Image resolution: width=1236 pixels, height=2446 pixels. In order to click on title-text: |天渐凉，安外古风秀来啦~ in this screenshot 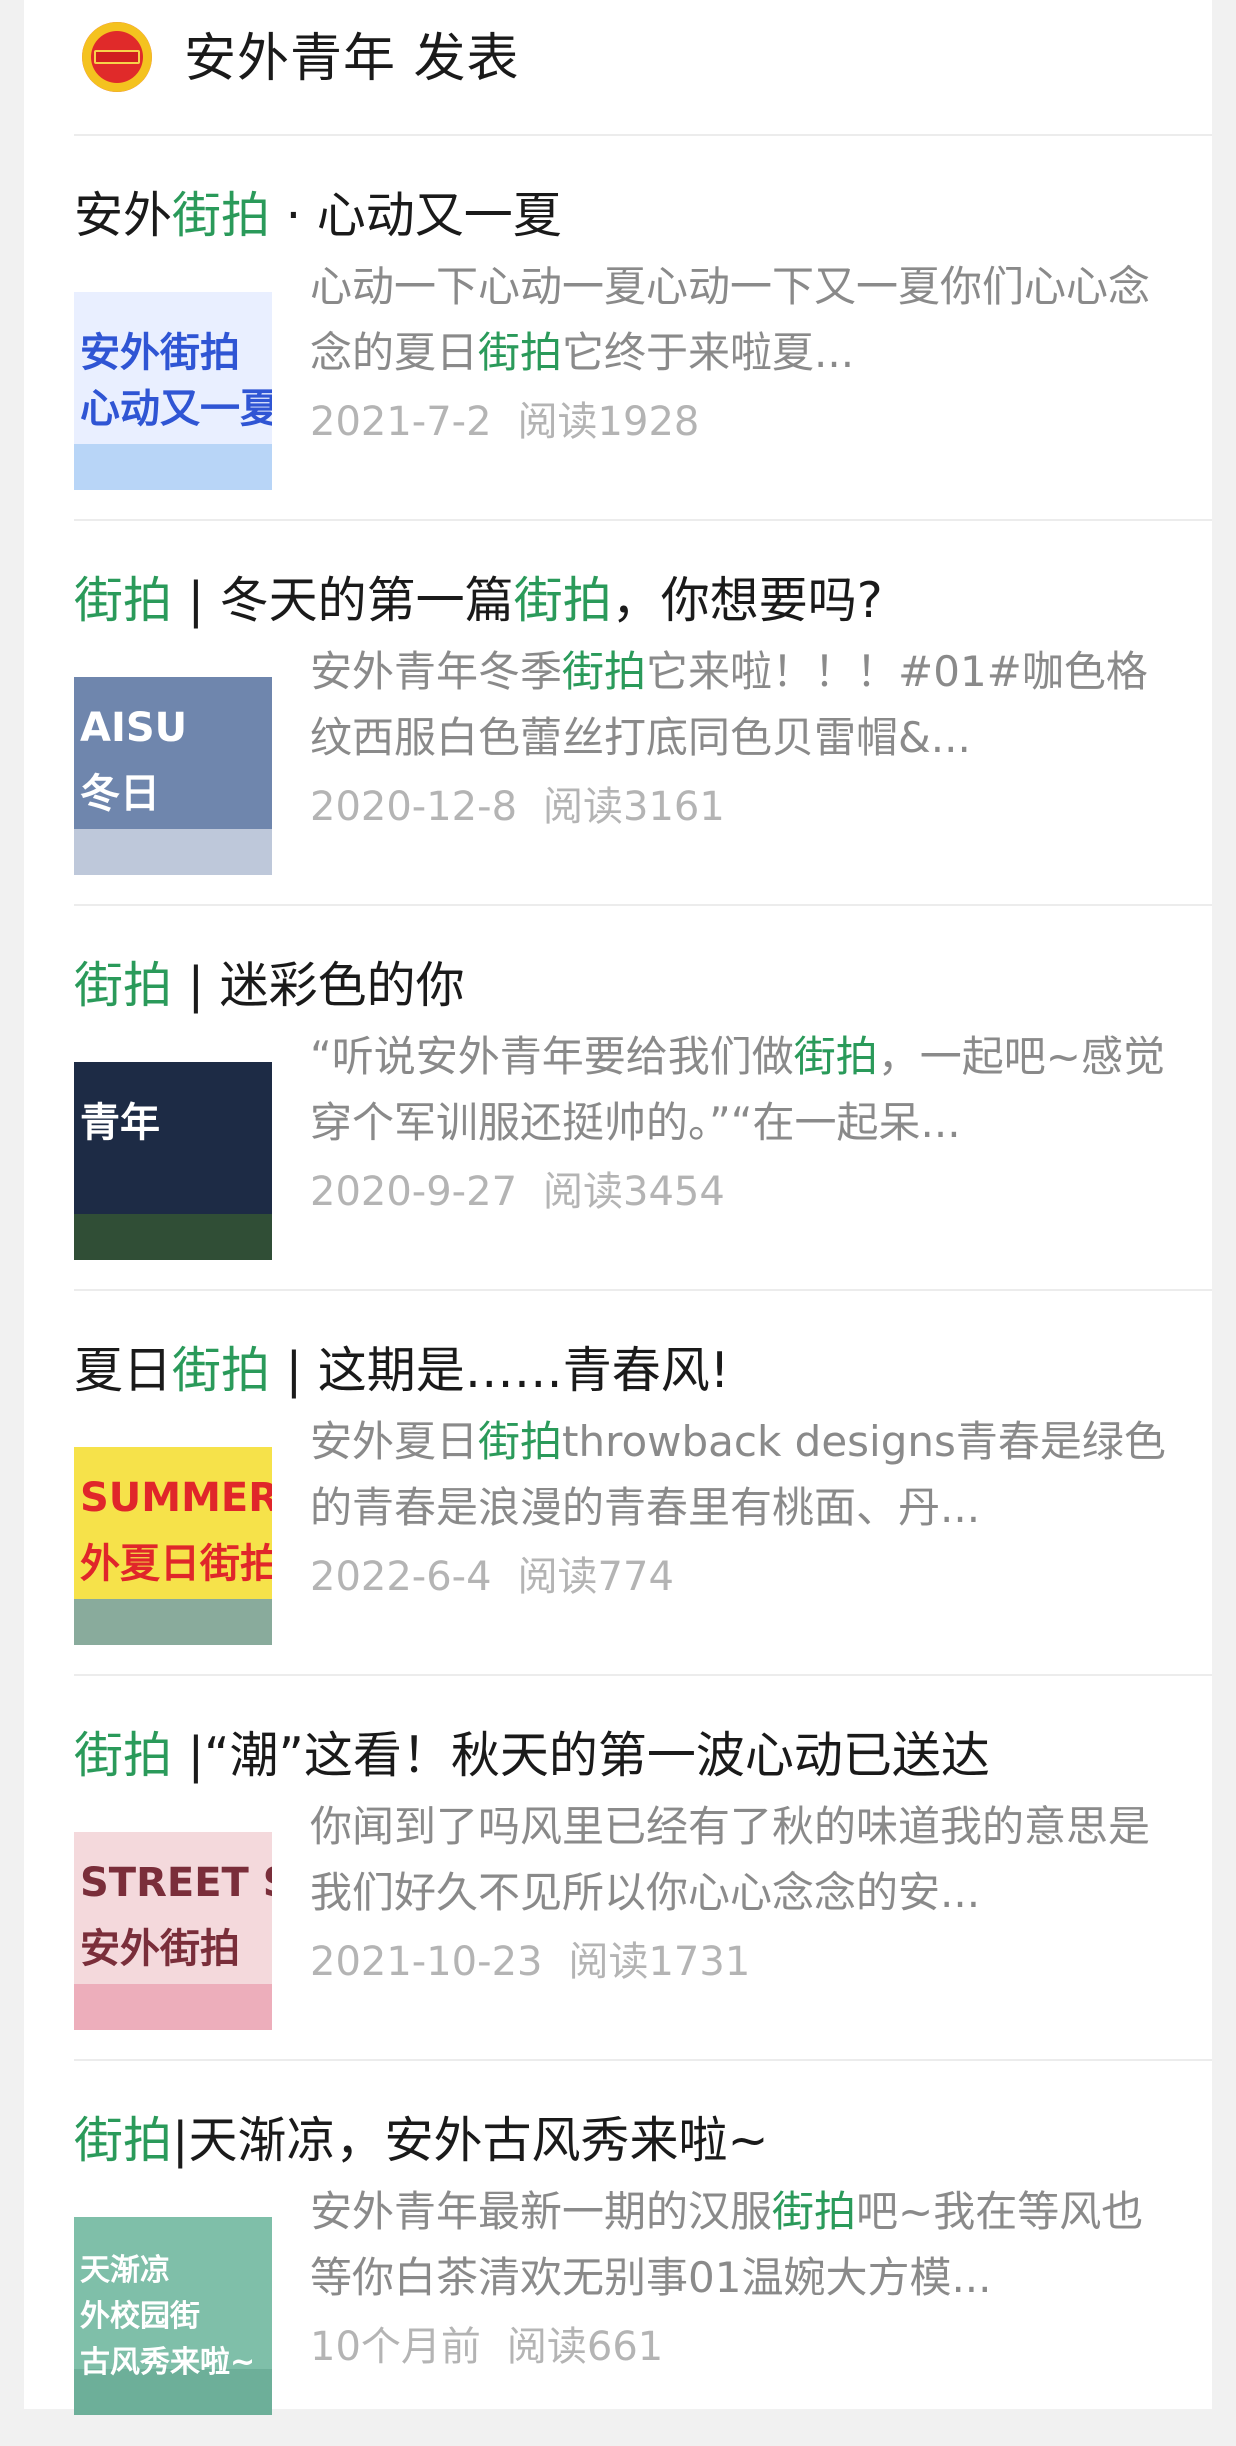, I will do `click(470, 2140)`.